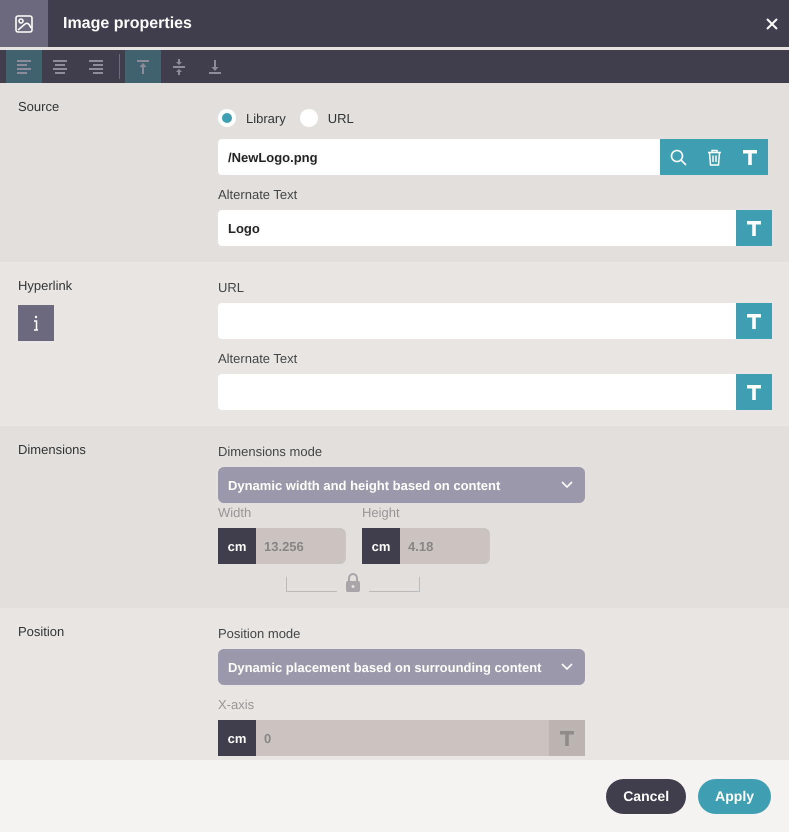 This screenshot has width=789, height=832. Describe the element at coordinates (772, 23) in the screenshot. I see `close-icon` at that location.